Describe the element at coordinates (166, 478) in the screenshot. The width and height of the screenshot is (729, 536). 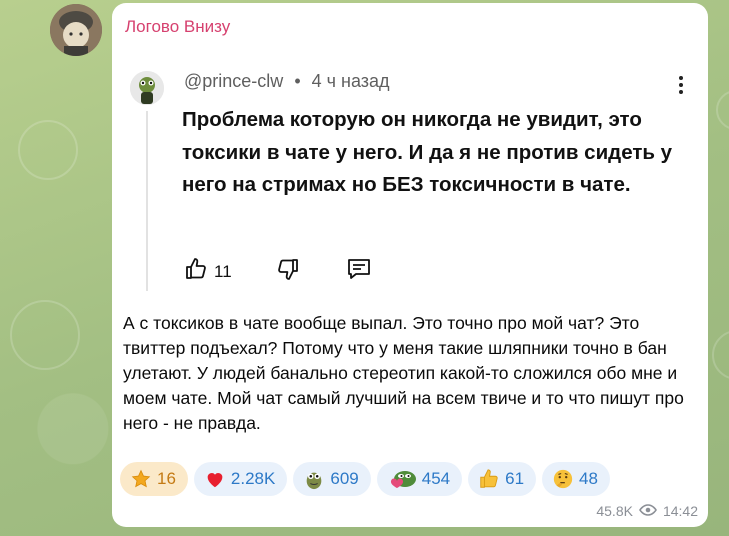
I see `reaction-count: 16` at that location.